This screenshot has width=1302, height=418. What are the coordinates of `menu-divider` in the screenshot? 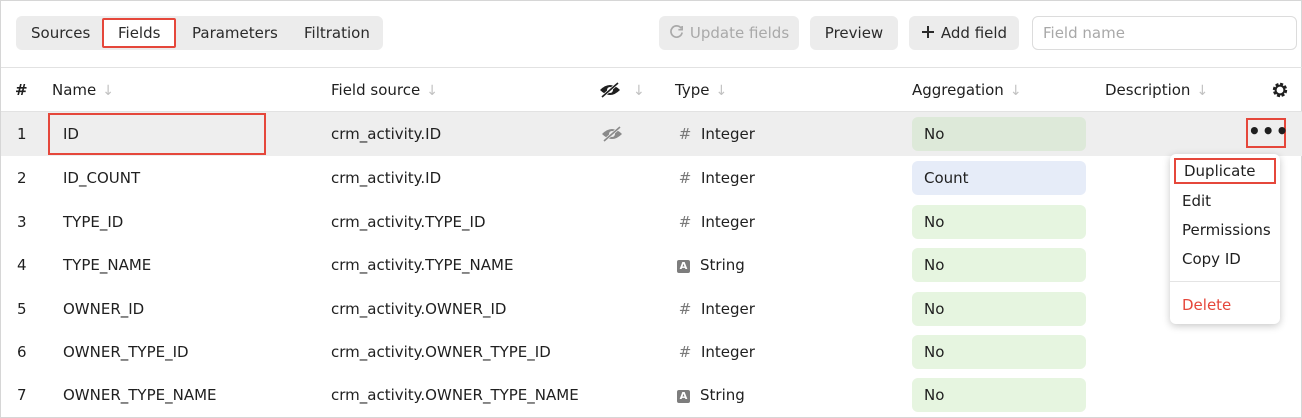 It's located at (1225, 281).